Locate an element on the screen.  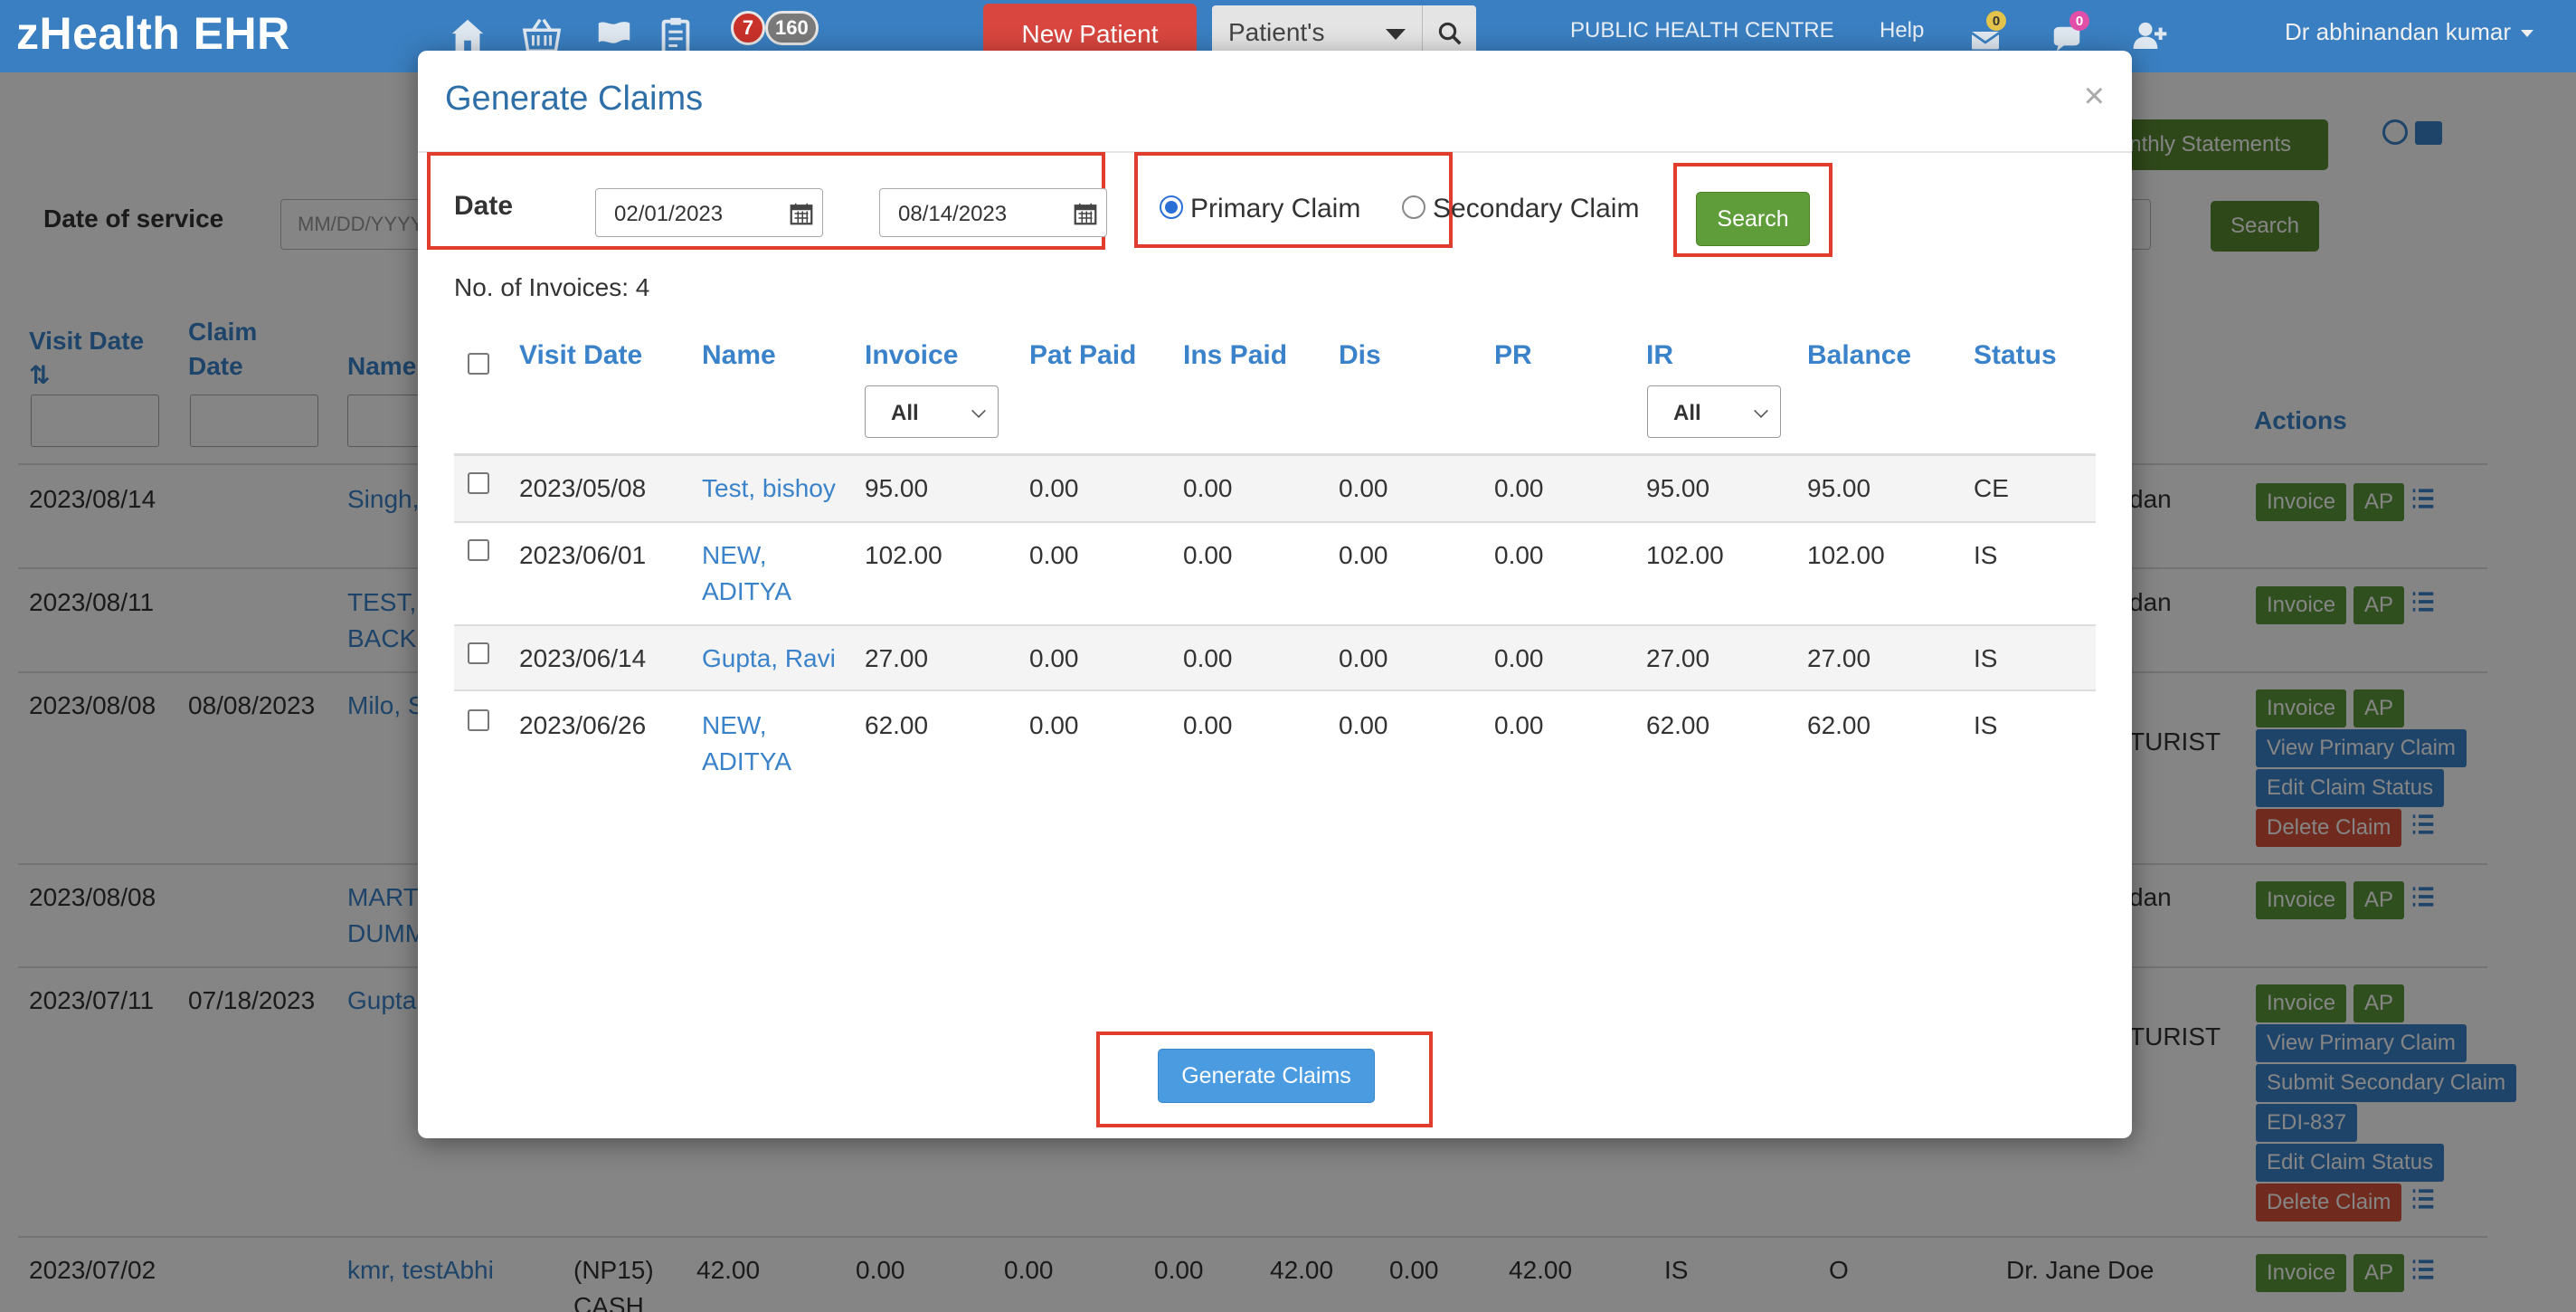
ir-cell: 102.00 is located at coordinates (1685, 555).